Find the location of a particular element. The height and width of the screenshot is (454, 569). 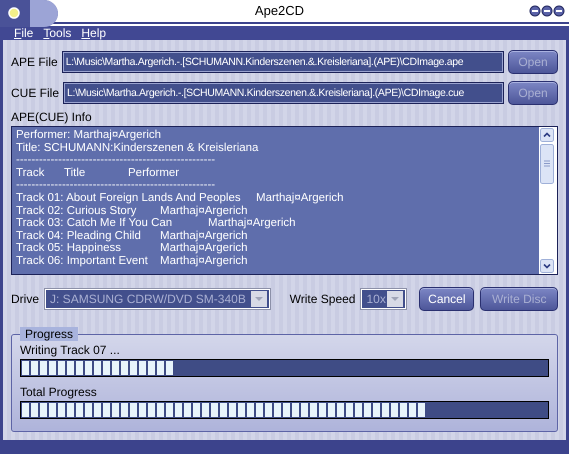

info-label: APE(CUE) Info is located at coordinates (52, 117).